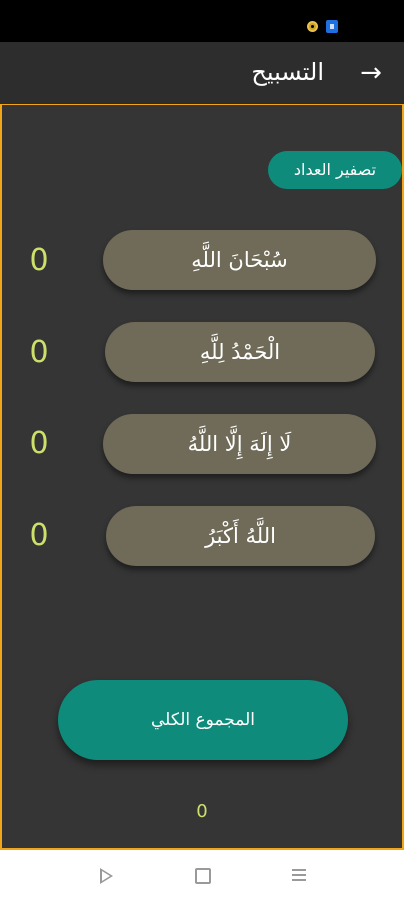  Describe the element at coordinates (240, 536) in the screenshot. I see `dhikr-button-allahu-akbar: اللَّهُ أَكْبَرُ` at that location.